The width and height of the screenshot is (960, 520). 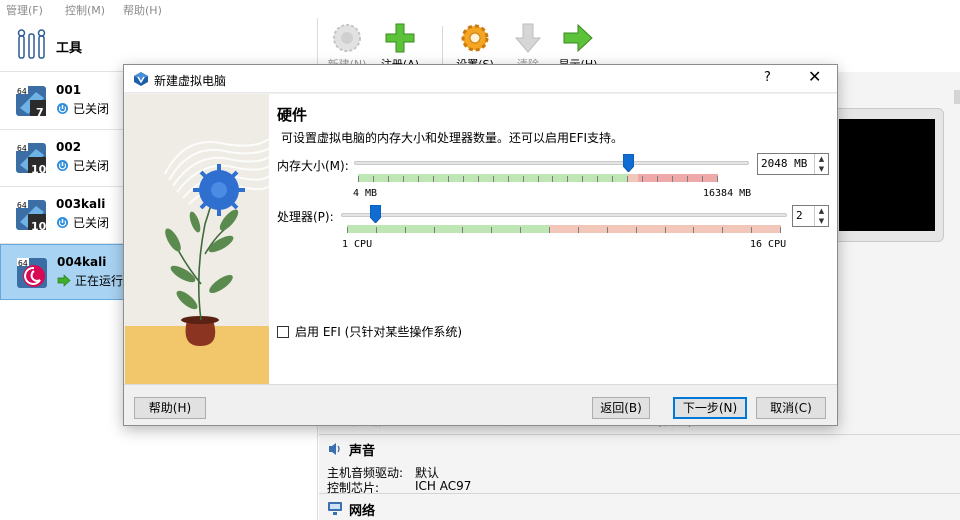 I want to click on running-arrow-icon, so click(x=64, y=280).